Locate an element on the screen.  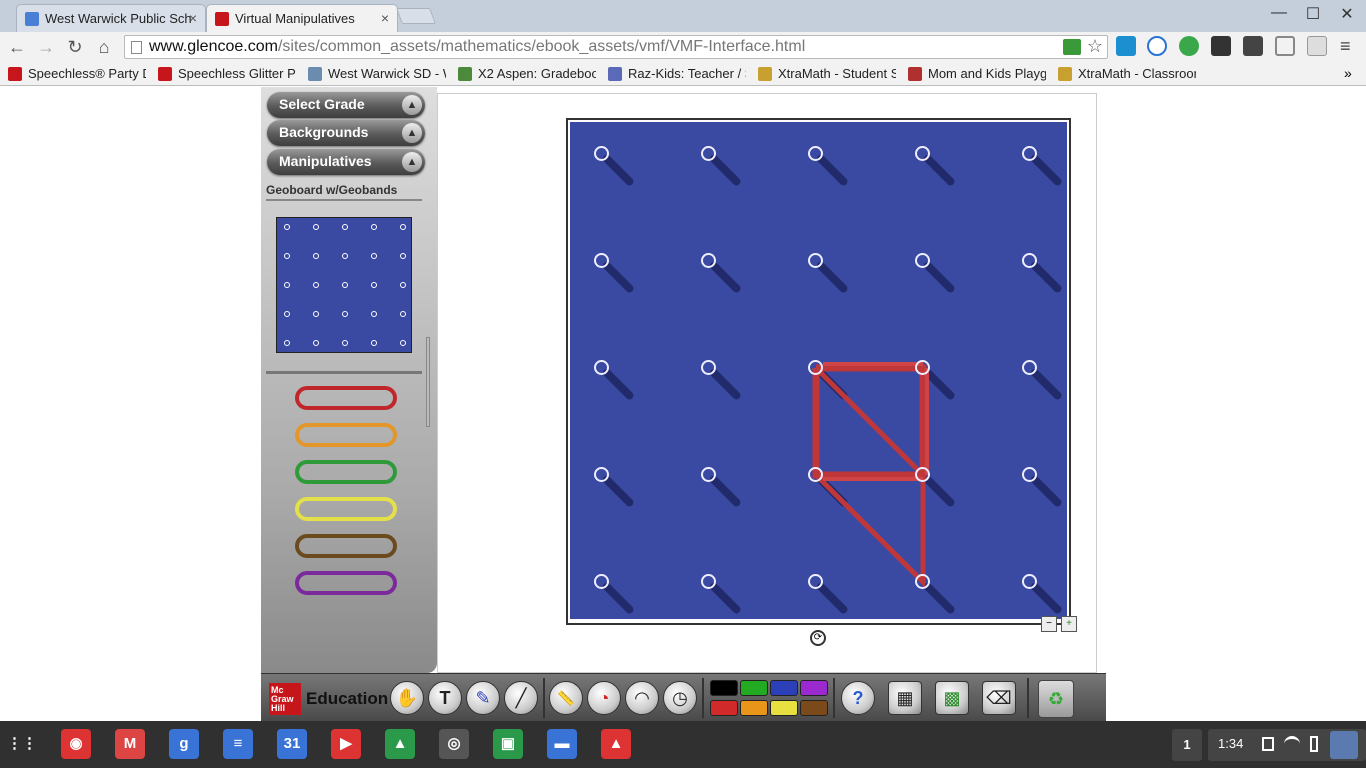
reload-button: ↻ is located at coordinates (75, 47).